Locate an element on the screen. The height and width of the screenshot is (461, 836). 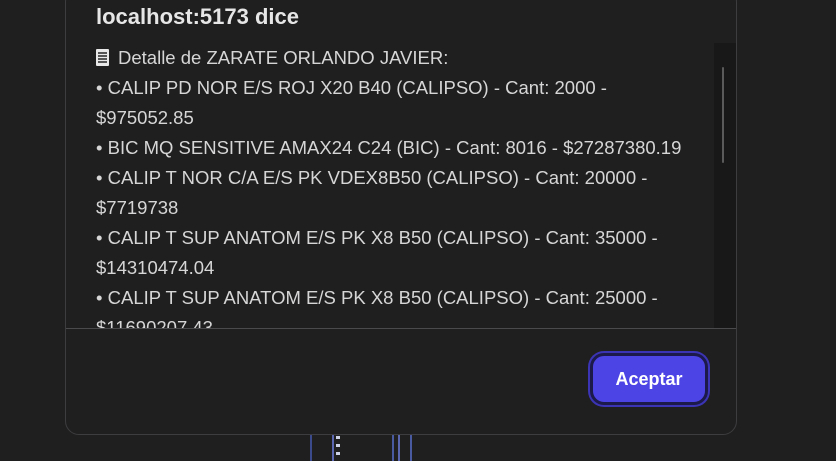
scrollbar-thumb is located at coordinates (723, 115).